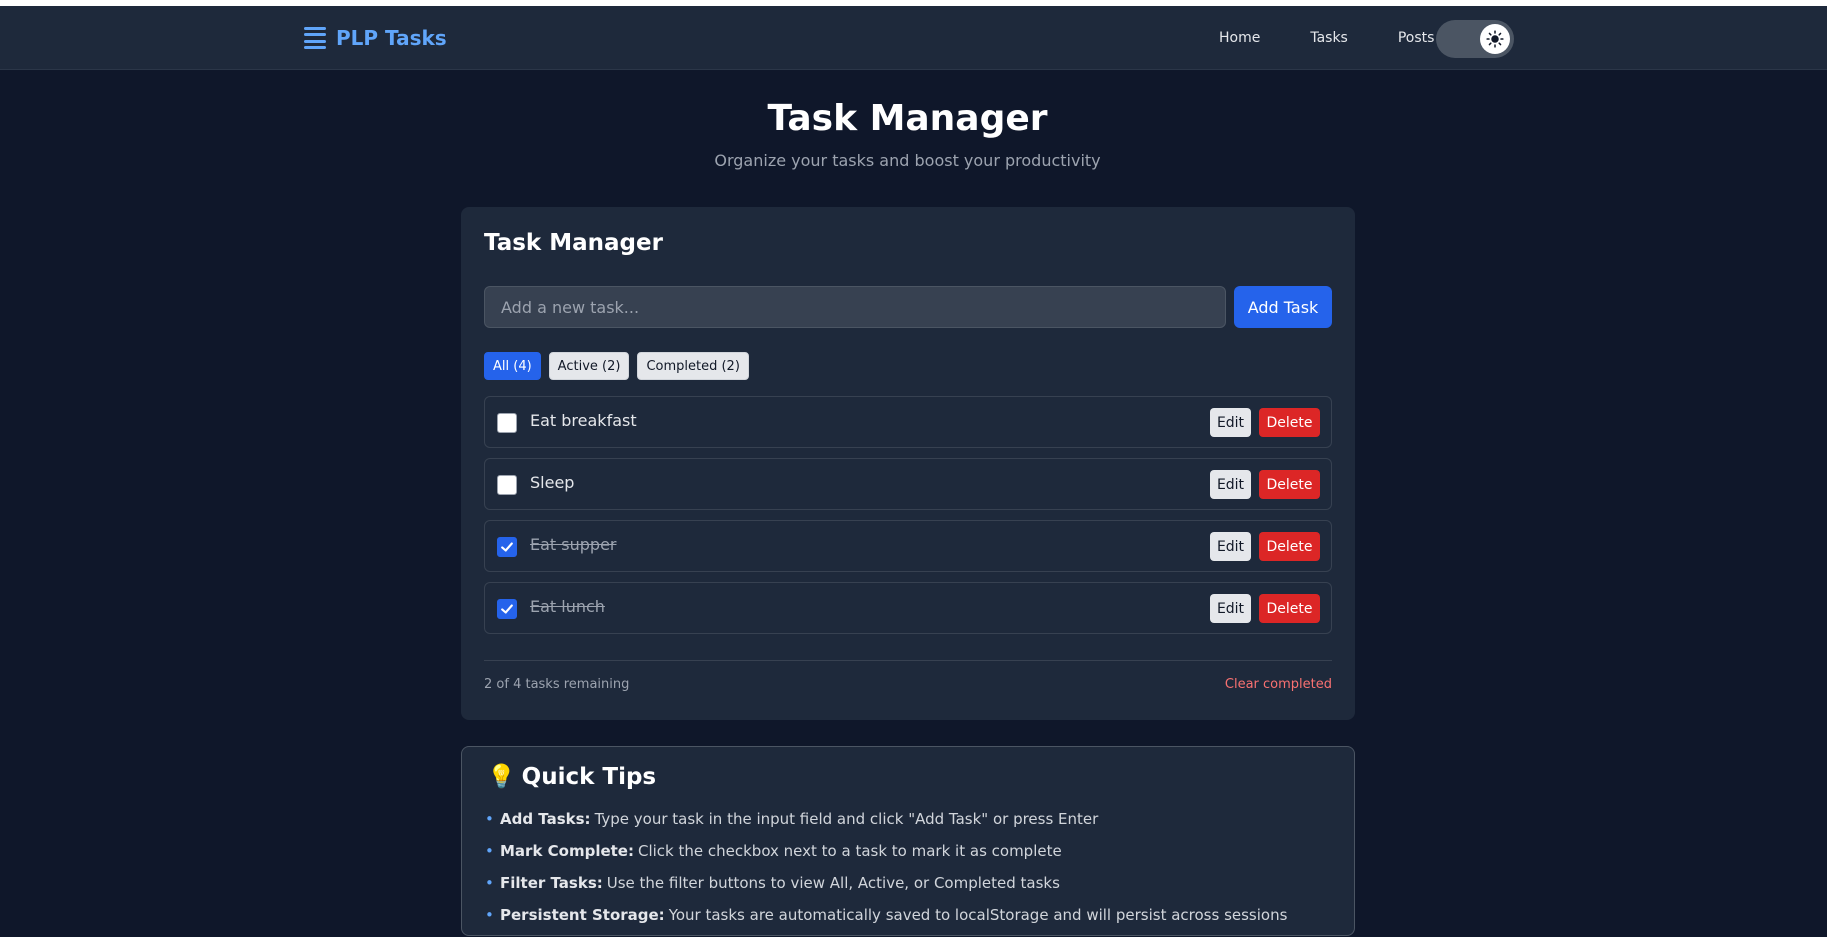 The width and height of the screenshot is (1827, 937). I want to click on brand-link: PLP Tasks, so click(375, 38).